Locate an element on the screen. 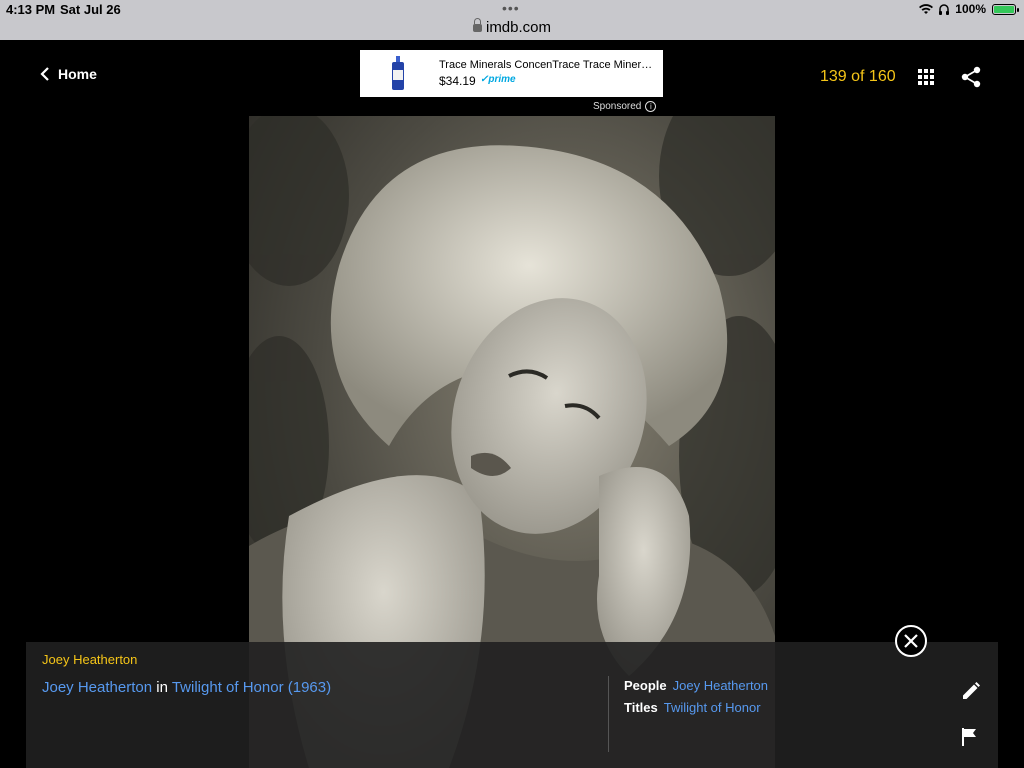 This screenshot has width=1024, height=768. gallery-counter: 139 of 160 is located at coordinates (858, 76).